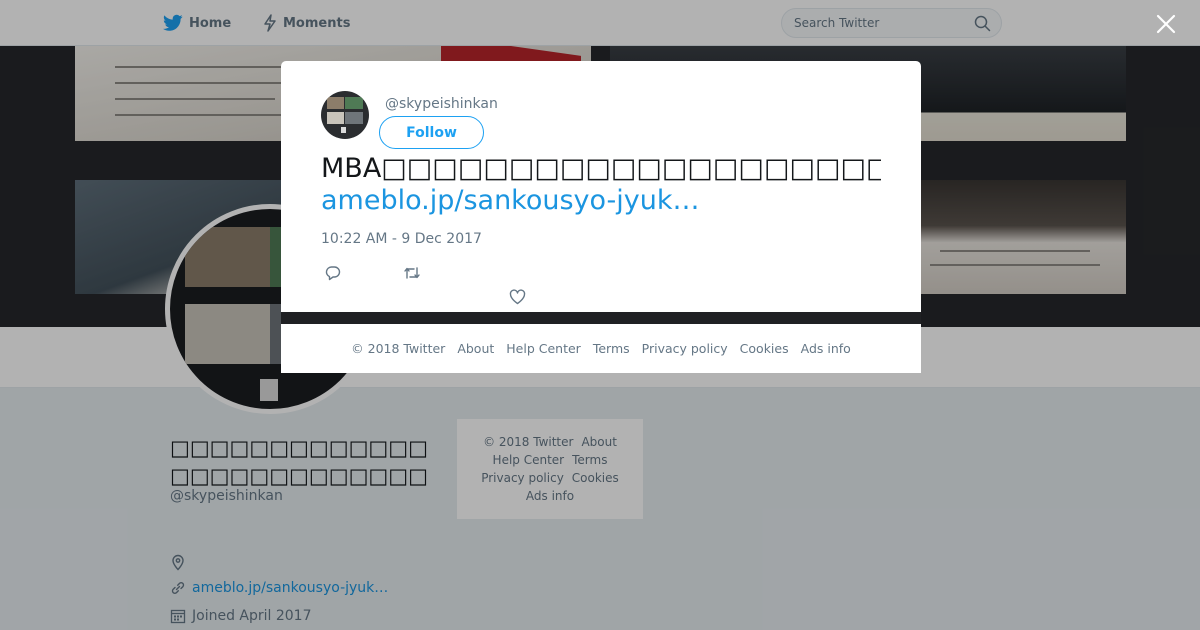  What do you see at coordinates (543, 348) in the screenshot?
I see `modal-footer-help-link: Help Center` at bounding box center [543, 348].